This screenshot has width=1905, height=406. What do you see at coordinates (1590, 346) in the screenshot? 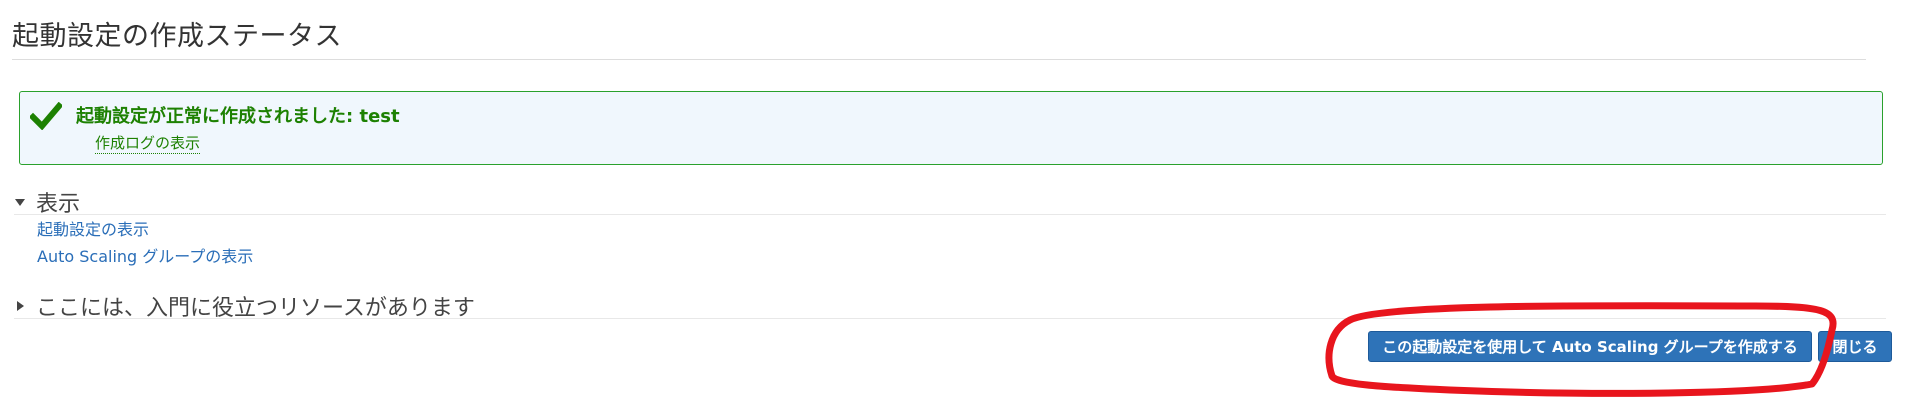
I see `create-auto-scaling-group-button: この起動設定を使用して Auto Scaling グループを作成する` at bounding box center [1590, 346].